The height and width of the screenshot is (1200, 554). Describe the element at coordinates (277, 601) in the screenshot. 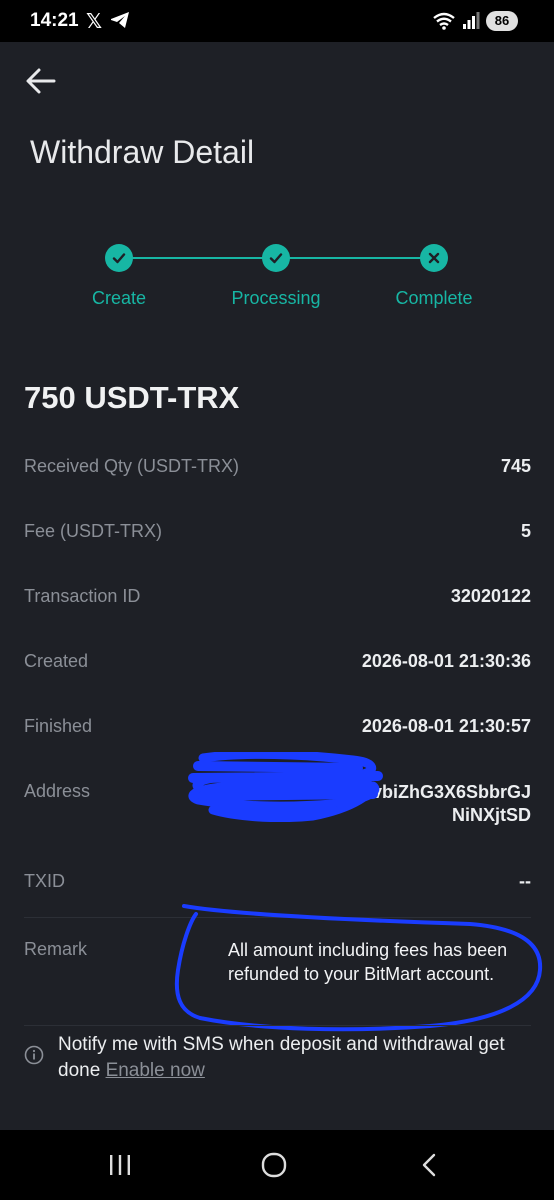

I see `detail-row-transaction-id: Transaction ID 32020122` at that location.